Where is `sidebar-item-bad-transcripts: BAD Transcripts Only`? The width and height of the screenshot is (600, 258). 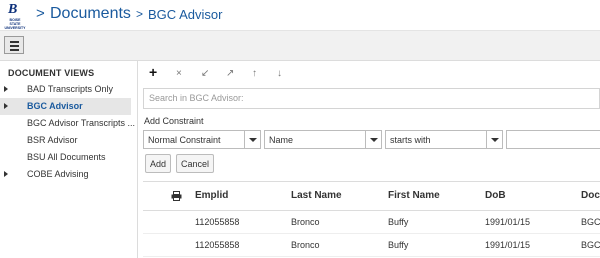
sidebar-item-bad-transcripts: BAD Transcripts Only is located at coordinates (65, 89).